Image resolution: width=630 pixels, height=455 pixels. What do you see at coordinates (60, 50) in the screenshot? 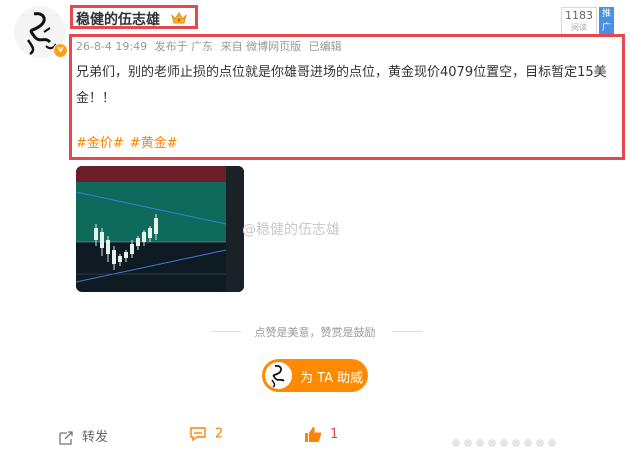
I see `verified-badge-icon: v` at bounding box center [60, 50].